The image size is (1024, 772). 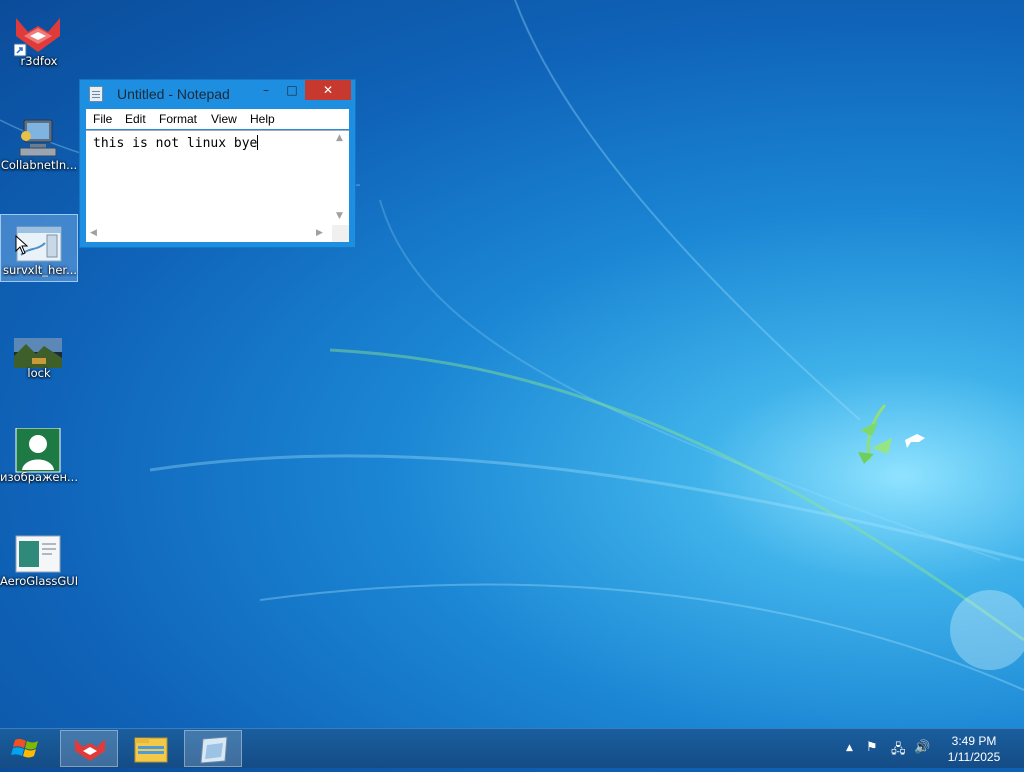 What do you see at coordinates (292, 90) in the screenshot?
I see `maximize-button: □` at bounding box center [292, 90].